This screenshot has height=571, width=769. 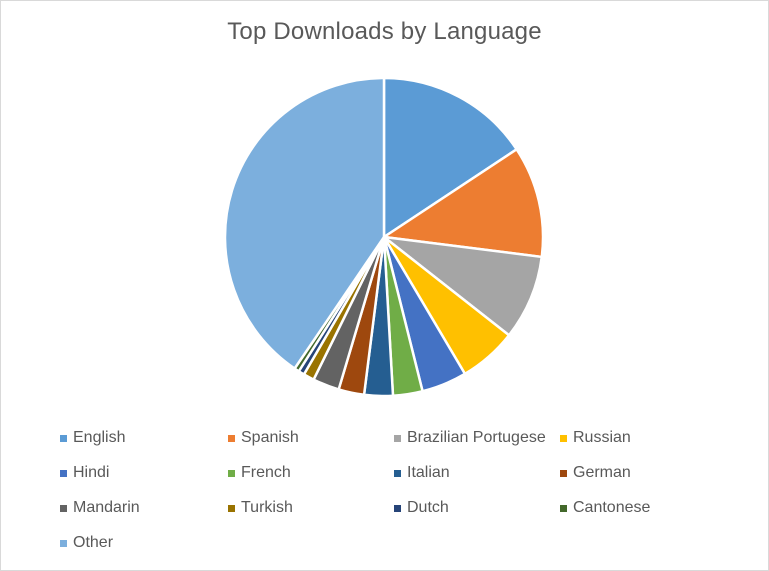 I want to click on legend-label: French, so click(x=266, y=472).